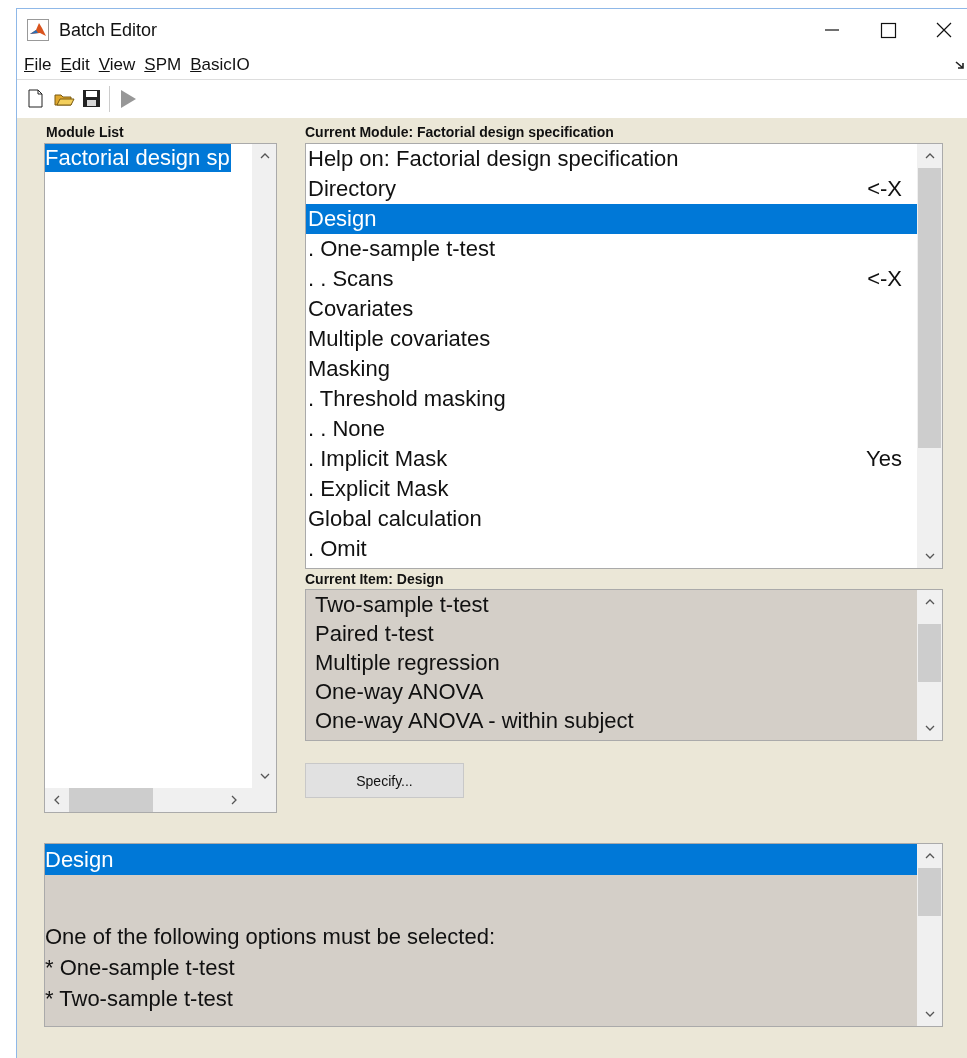  I want to click on help-line: One of the following options must be selected:, so click(271, 937).